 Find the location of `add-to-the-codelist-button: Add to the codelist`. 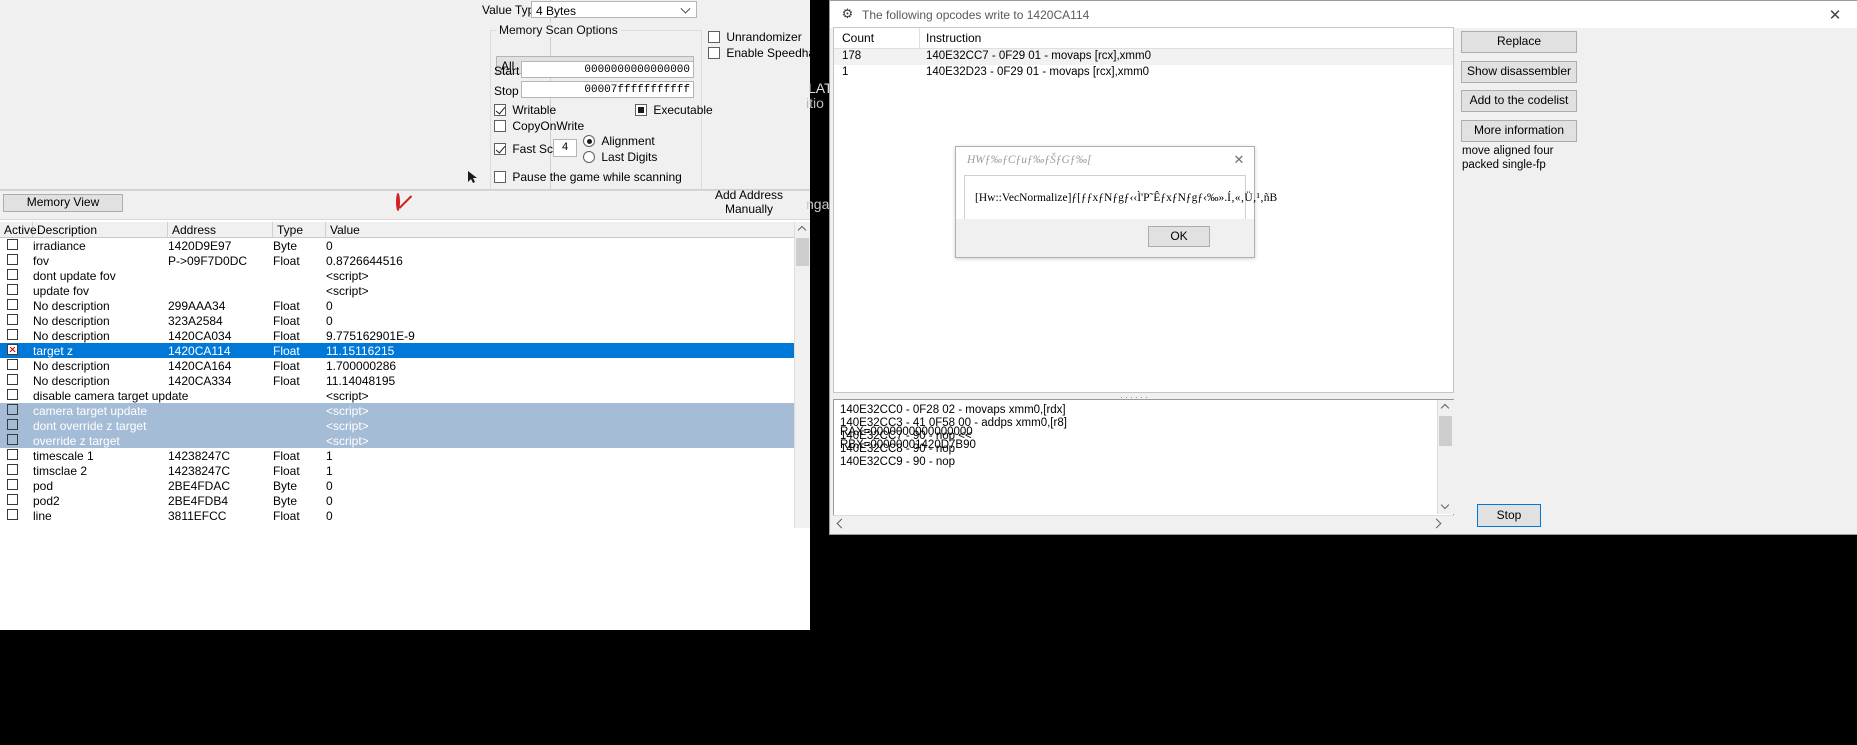

add-to-the-codelist-button: Add to the codelist is located at coordinates (1519, 101).